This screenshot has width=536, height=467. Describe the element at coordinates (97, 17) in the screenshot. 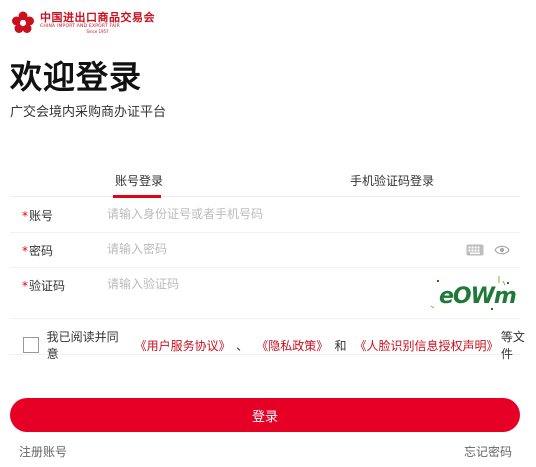

I see `brand-name-cn: 中国进出口商品交易会` at that location.